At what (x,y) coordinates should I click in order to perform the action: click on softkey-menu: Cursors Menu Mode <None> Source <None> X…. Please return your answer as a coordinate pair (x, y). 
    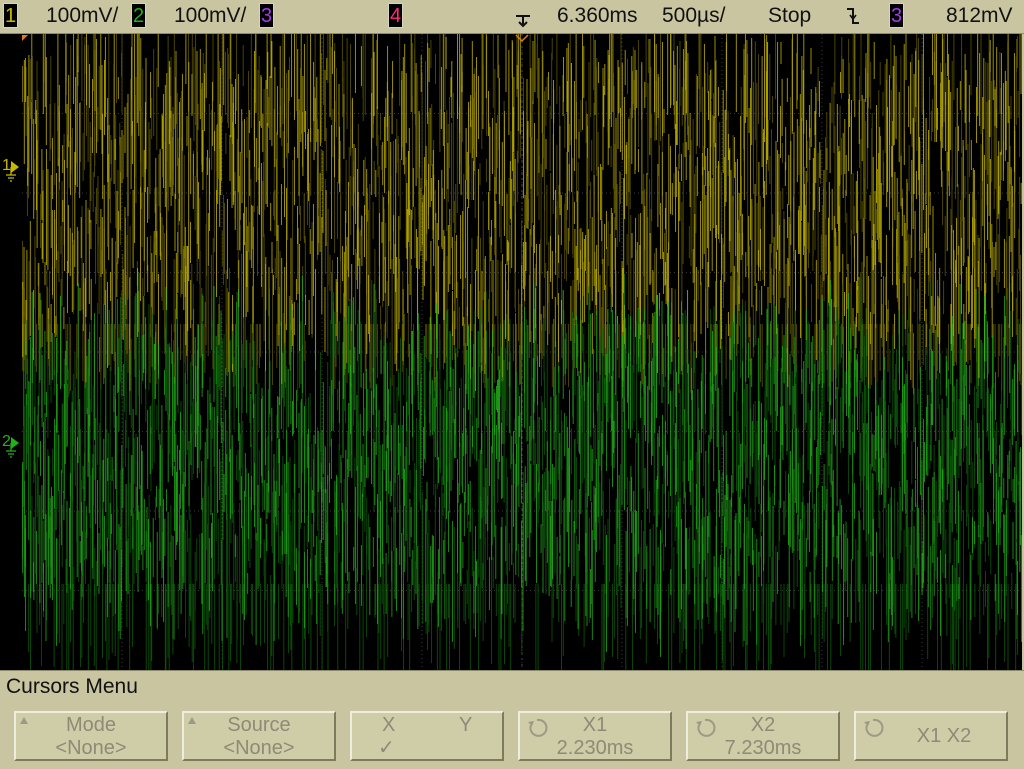
    Looking at the image, I should click on (512, 719).